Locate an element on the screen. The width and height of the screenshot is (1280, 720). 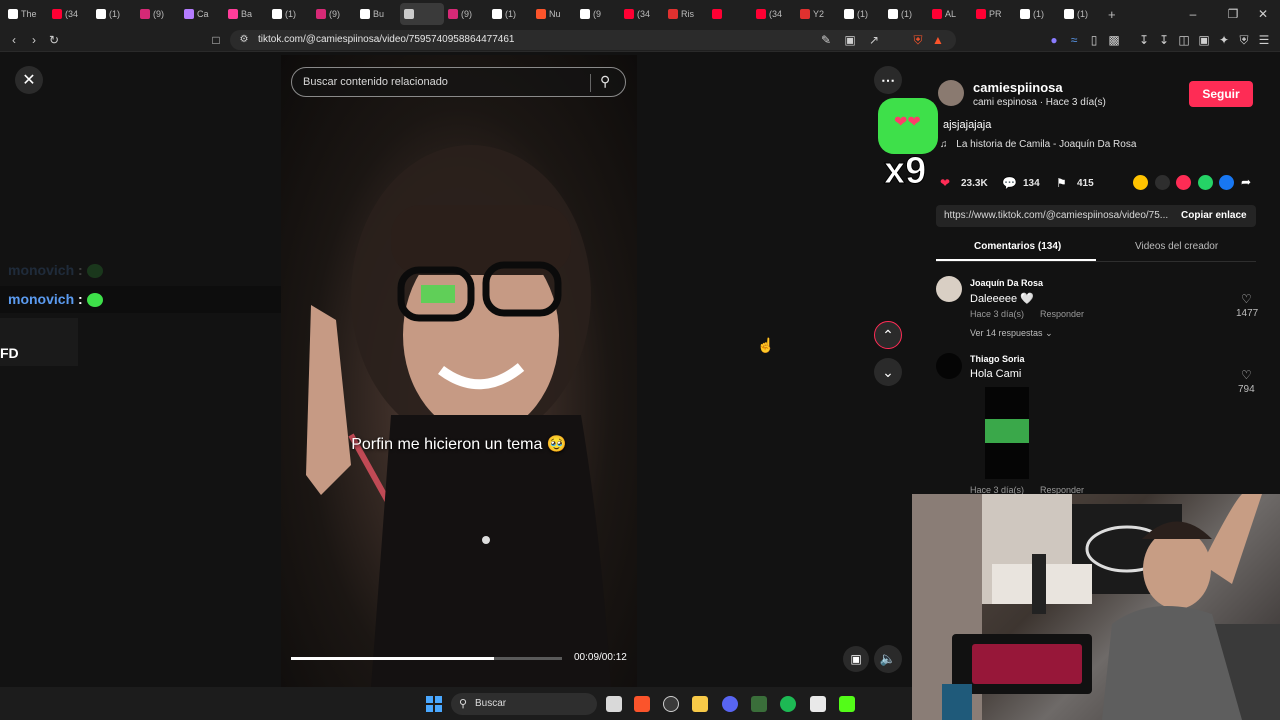
creator-username: camiespiinosa is located at coordinates (1018, 87).